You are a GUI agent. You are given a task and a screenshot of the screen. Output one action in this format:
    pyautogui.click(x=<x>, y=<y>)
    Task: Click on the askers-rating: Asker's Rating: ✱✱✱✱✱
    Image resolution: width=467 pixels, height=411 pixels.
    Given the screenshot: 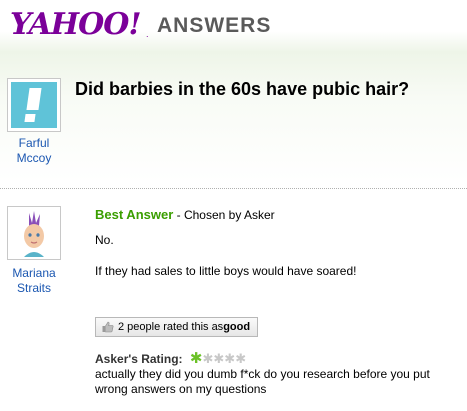 What is the action you would take?
    pyautogui.click(x=170, y=359)
    